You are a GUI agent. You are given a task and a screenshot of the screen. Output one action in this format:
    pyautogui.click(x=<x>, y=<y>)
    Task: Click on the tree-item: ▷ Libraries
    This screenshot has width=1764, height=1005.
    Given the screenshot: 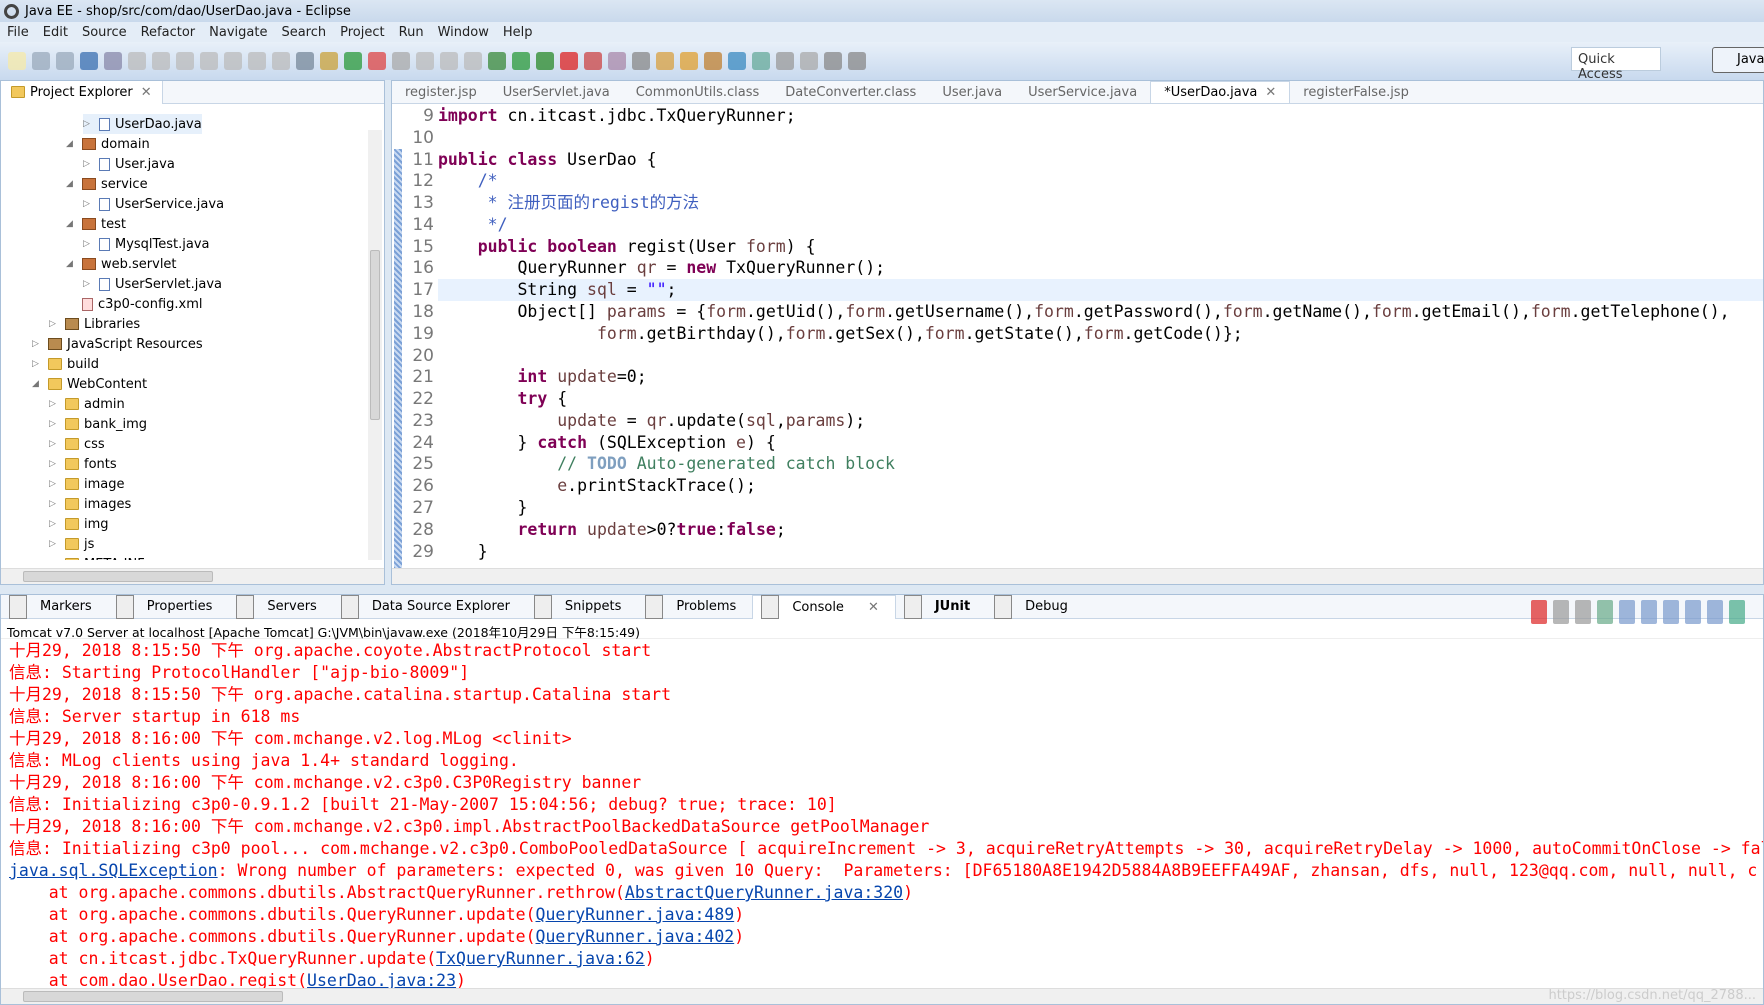 What is the action you would take?
    pyautogui.click(x=94, y=324)
    